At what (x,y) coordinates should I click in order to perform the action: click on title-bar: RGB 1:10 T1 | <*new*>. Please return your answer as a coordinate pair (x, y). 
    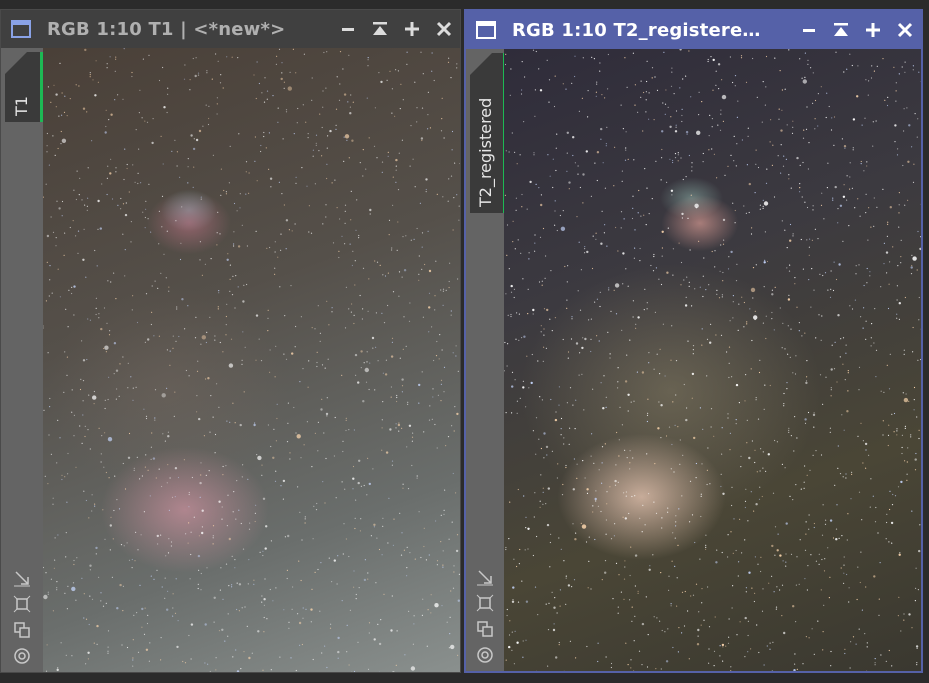
    Looking at the image, I should click on (230, 29).